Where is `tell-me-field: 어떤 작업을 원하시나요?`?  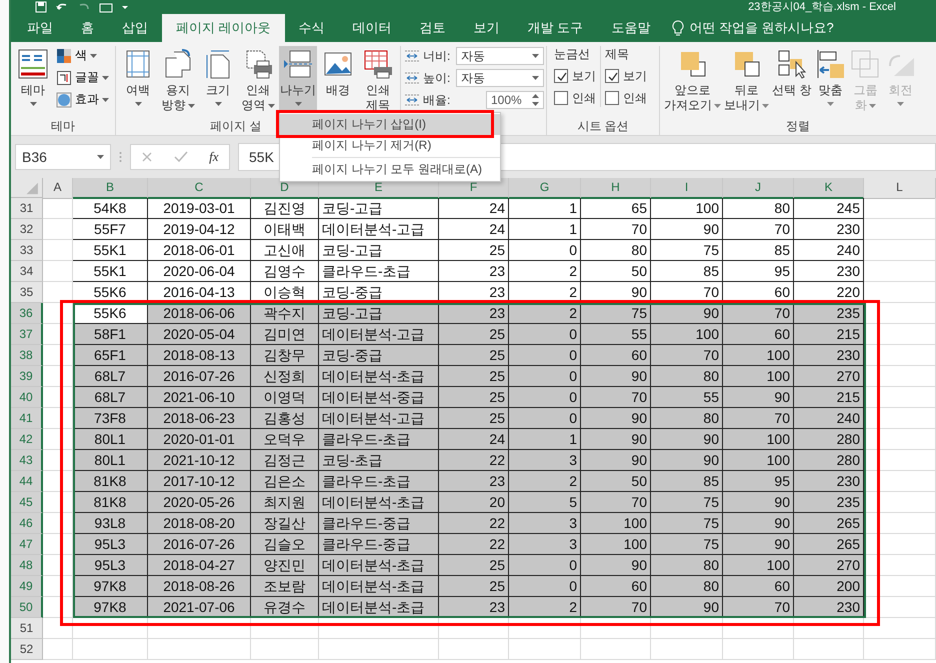 tell-me-field: 어떤 작업을 원하시나요? is located at coordinates (761, 28).